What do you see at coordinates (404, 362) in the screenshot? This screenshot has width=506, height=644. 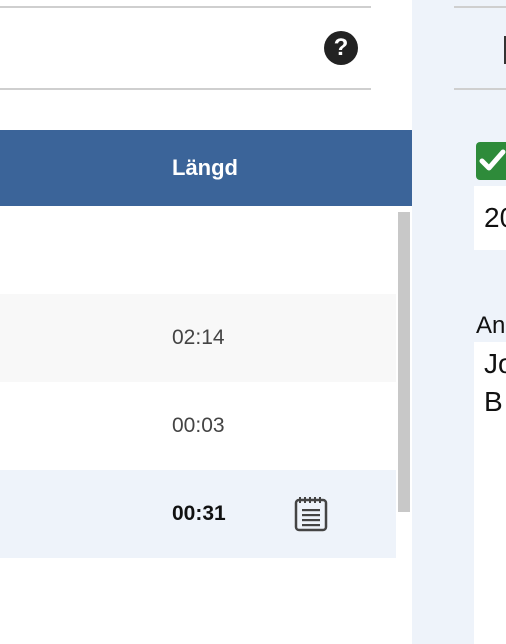 I see `scrollbar-thumb` at bounding box center [404, 362].